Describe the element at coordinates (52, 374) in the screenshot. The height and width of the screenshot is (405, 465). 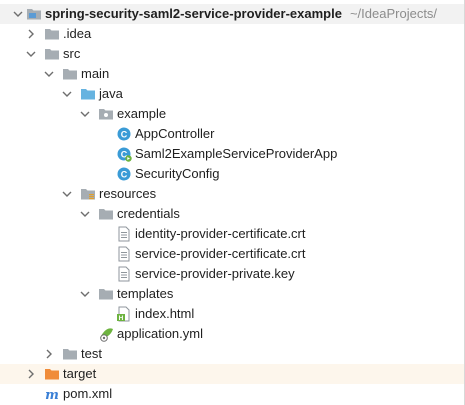
I see `excluded-folder-icon` at that location.